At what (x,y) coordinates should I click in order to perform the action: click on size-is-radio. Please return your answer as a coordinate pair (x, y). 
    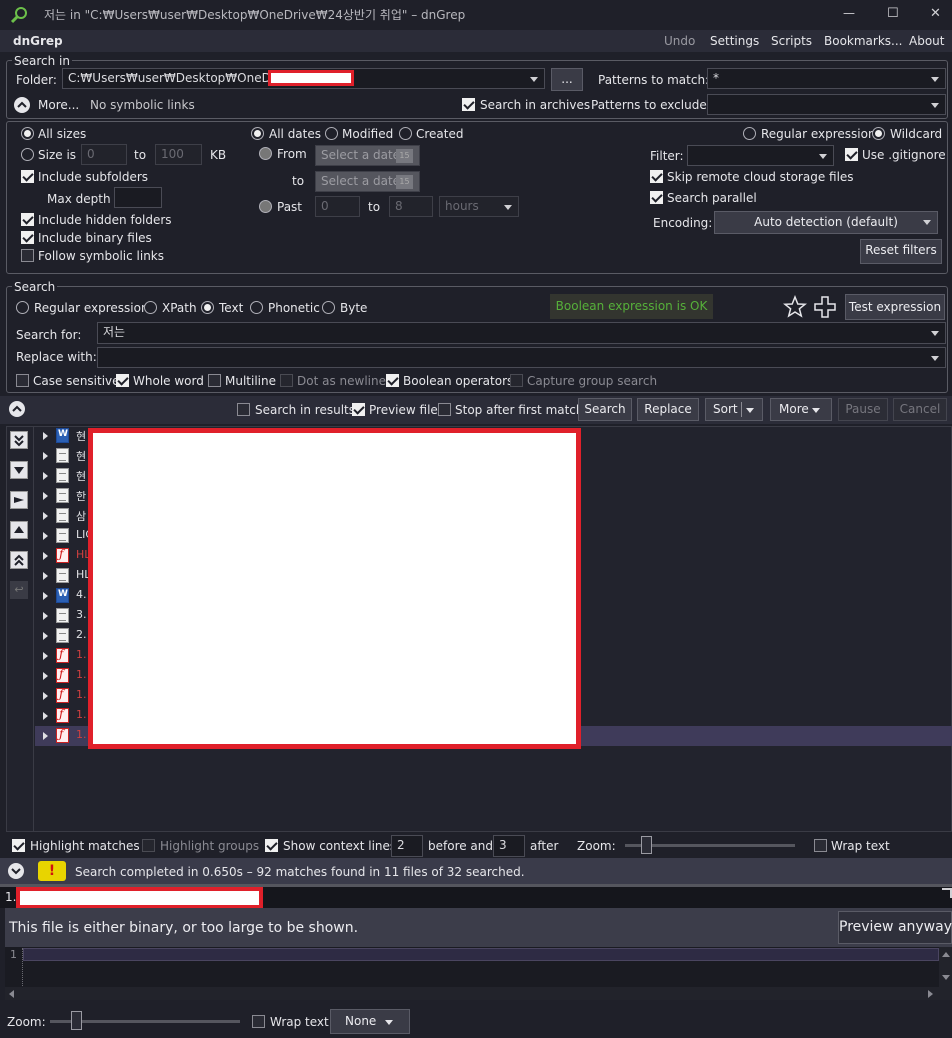
    Looking at the image, I should click on (27, 154).